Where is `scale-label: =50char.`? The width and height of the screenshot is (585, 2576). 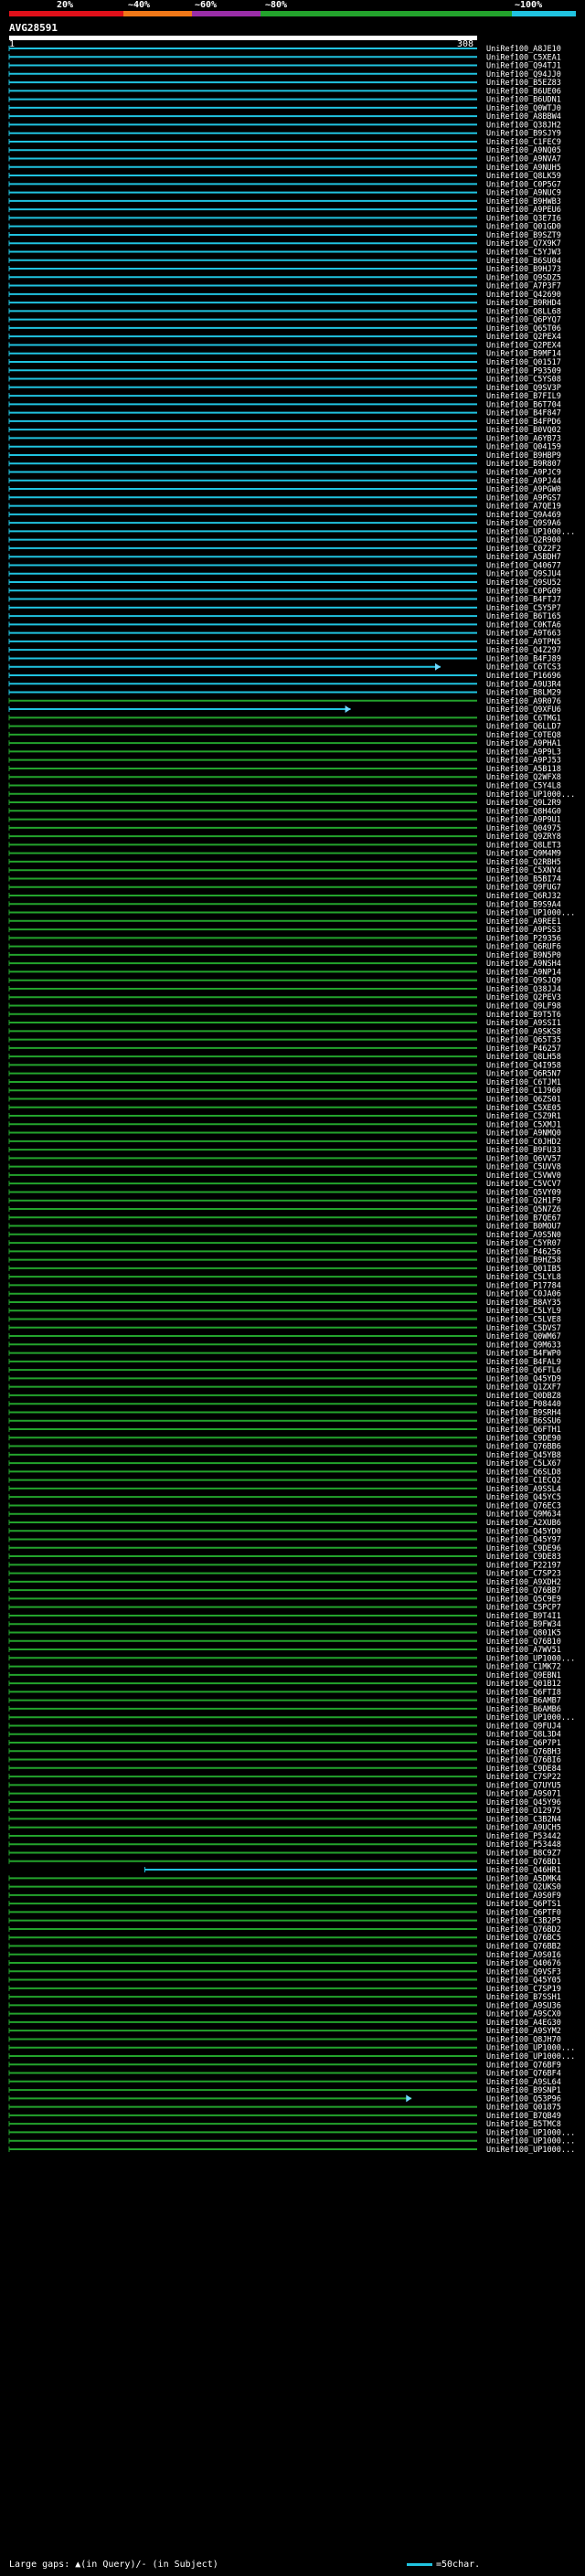
scale-label: =50char. is located at coordinates (459, 2565).